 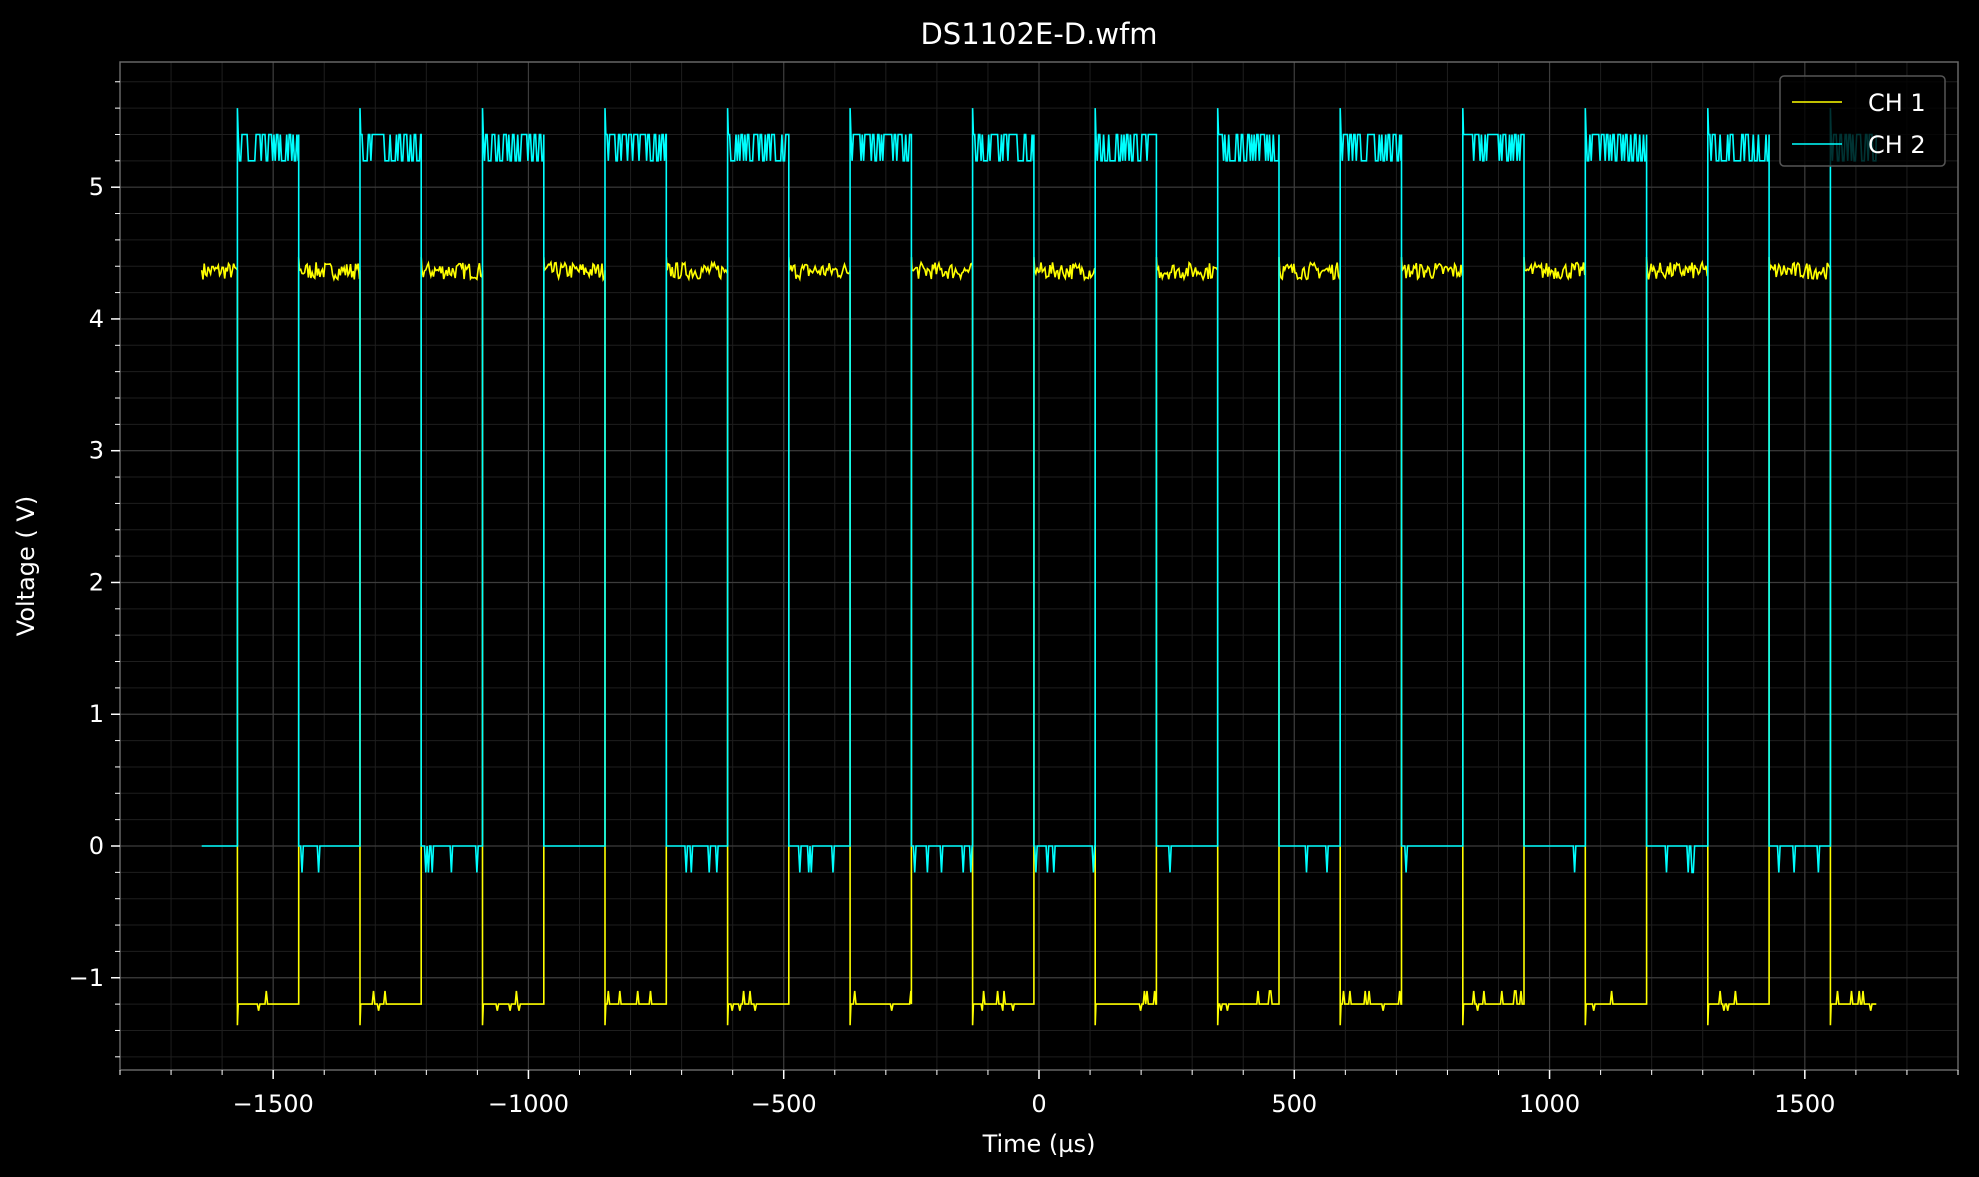 I want to click on y-tick-label: −1, so click(x=86, y=978).